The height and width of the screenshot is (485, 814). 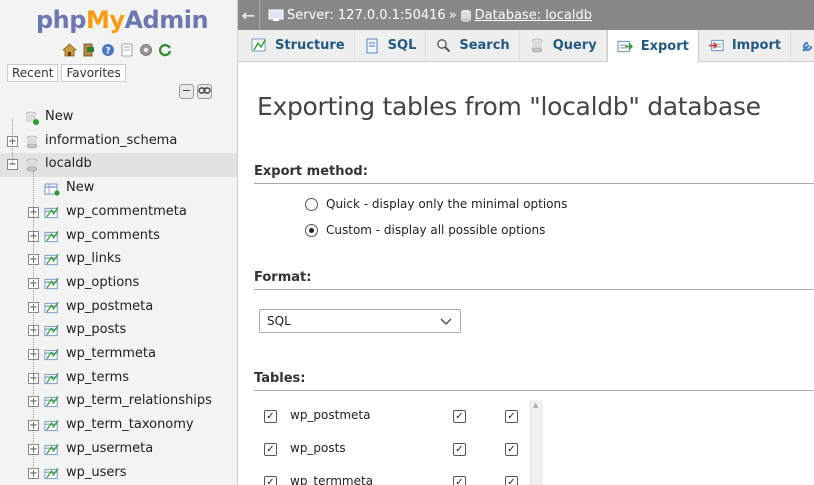 I want to click on table-tree-item: + wp_termmeta, so click(x=118, y=355).